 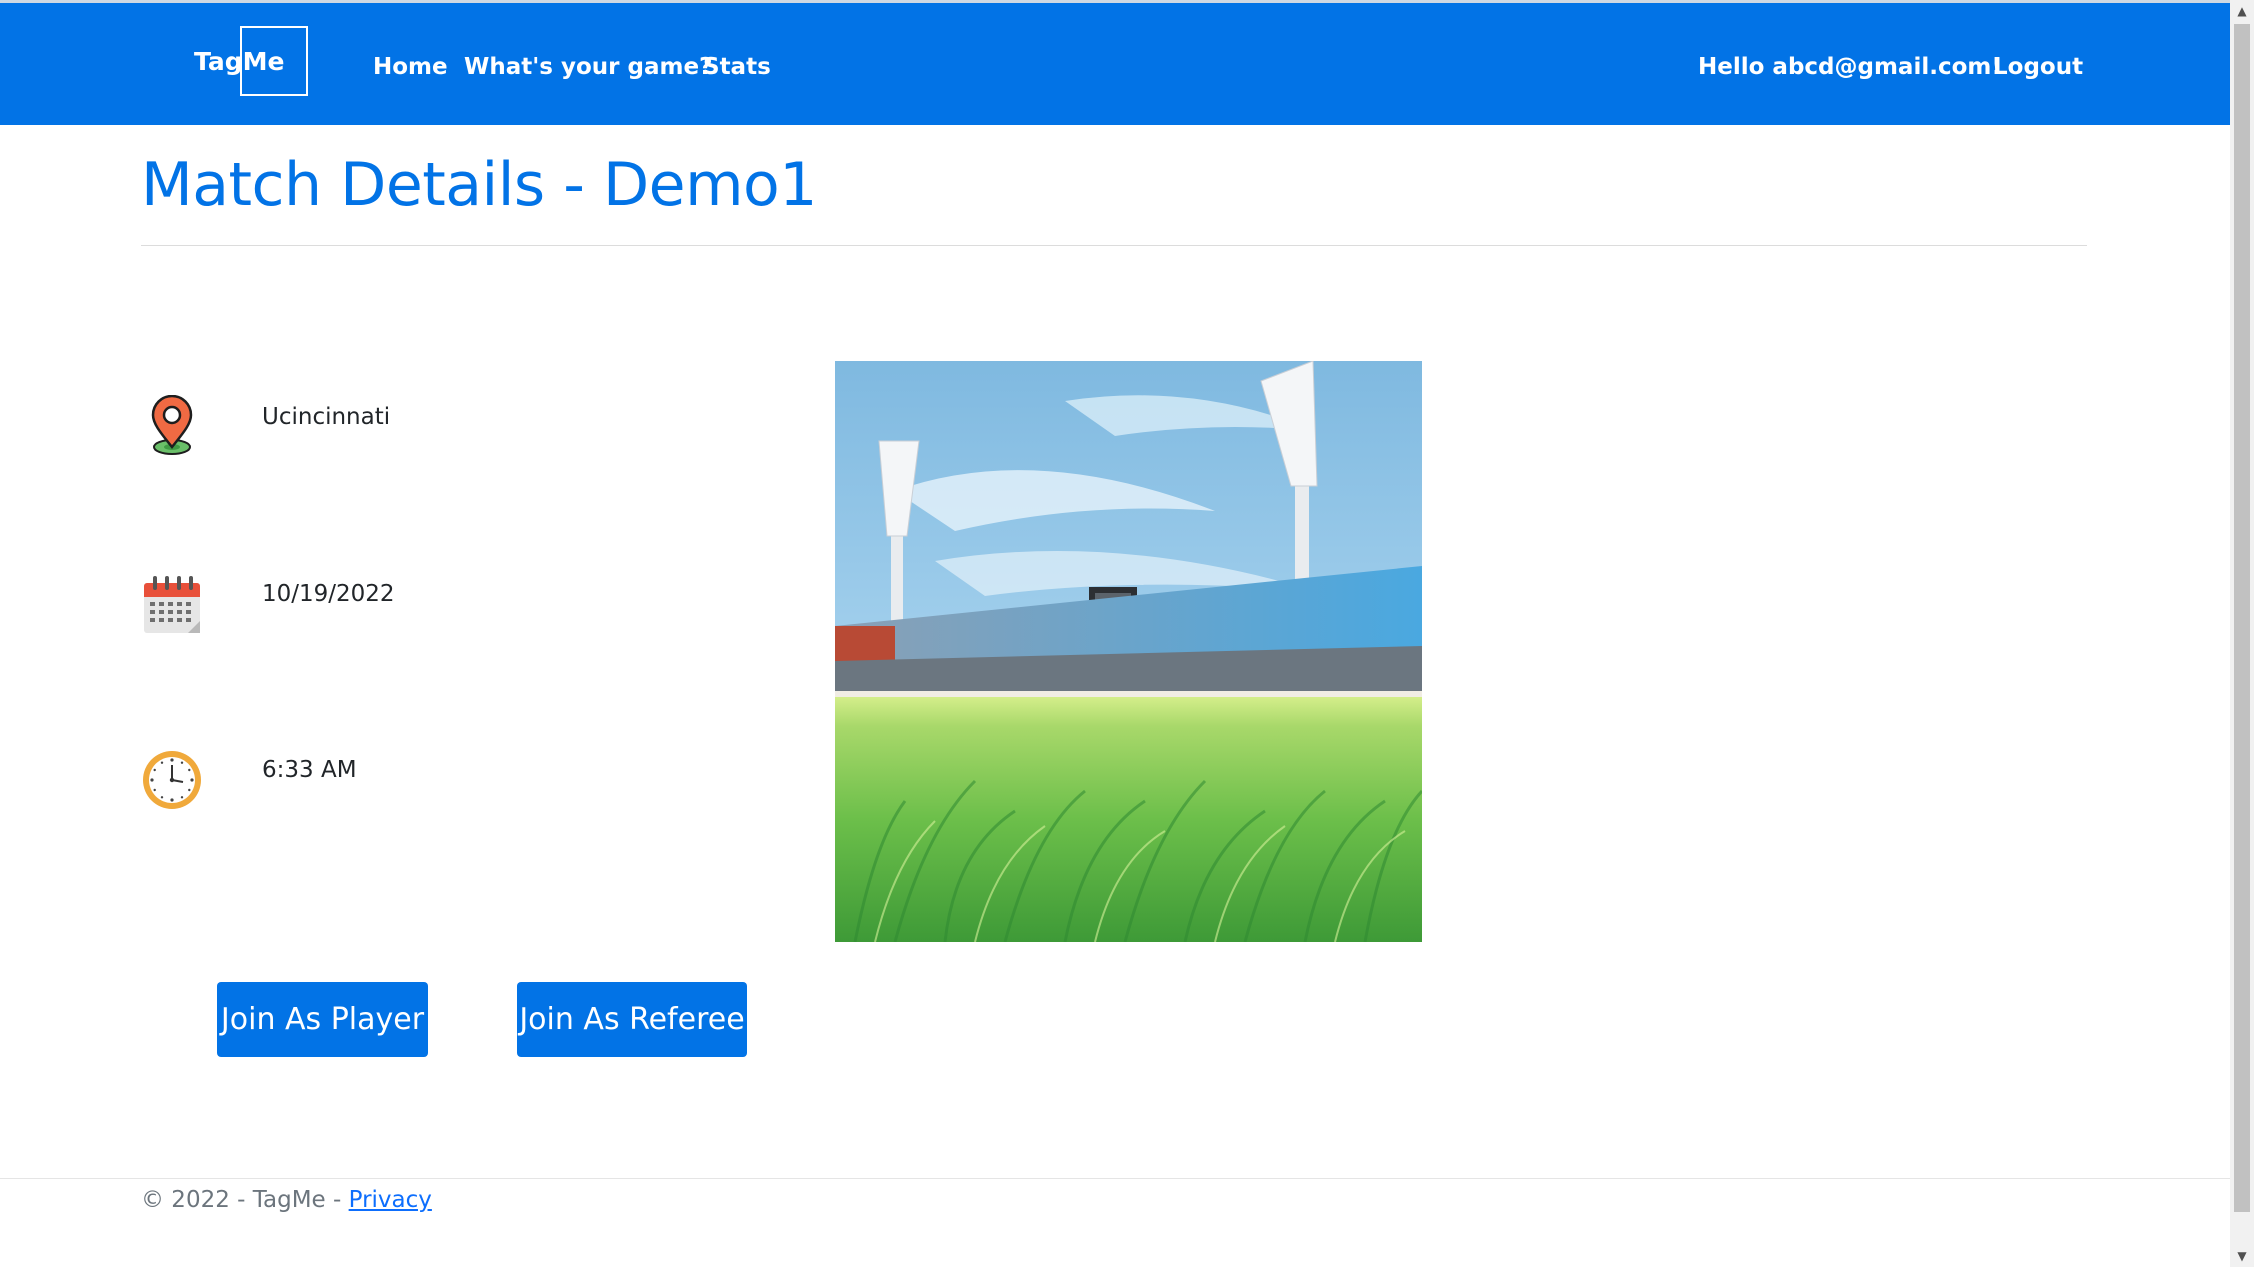 I want to click on logout-link: Logout, so click(x=2038, y=67).